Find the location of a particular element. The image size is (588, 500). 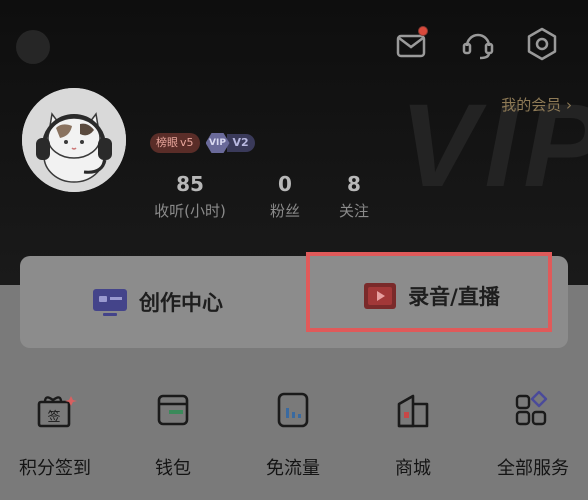

stat-label: 收听(小时) is located at coordinates (190, 211).